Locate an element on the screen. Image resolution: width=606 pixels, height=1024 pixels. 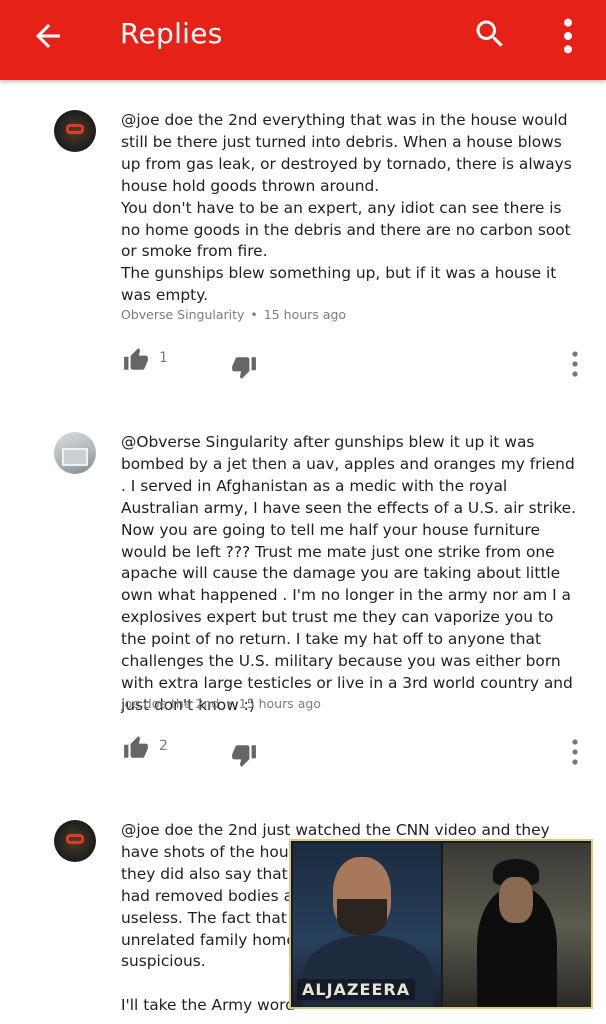
comment-meta: Obverse Singularity • 15 hours ago is located at coordinates (233, 314).